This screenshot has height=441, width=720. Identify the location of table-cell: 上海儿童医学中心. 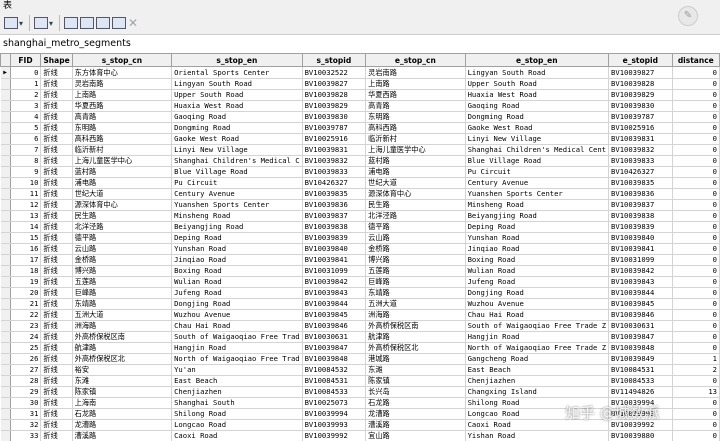
(415, 150).